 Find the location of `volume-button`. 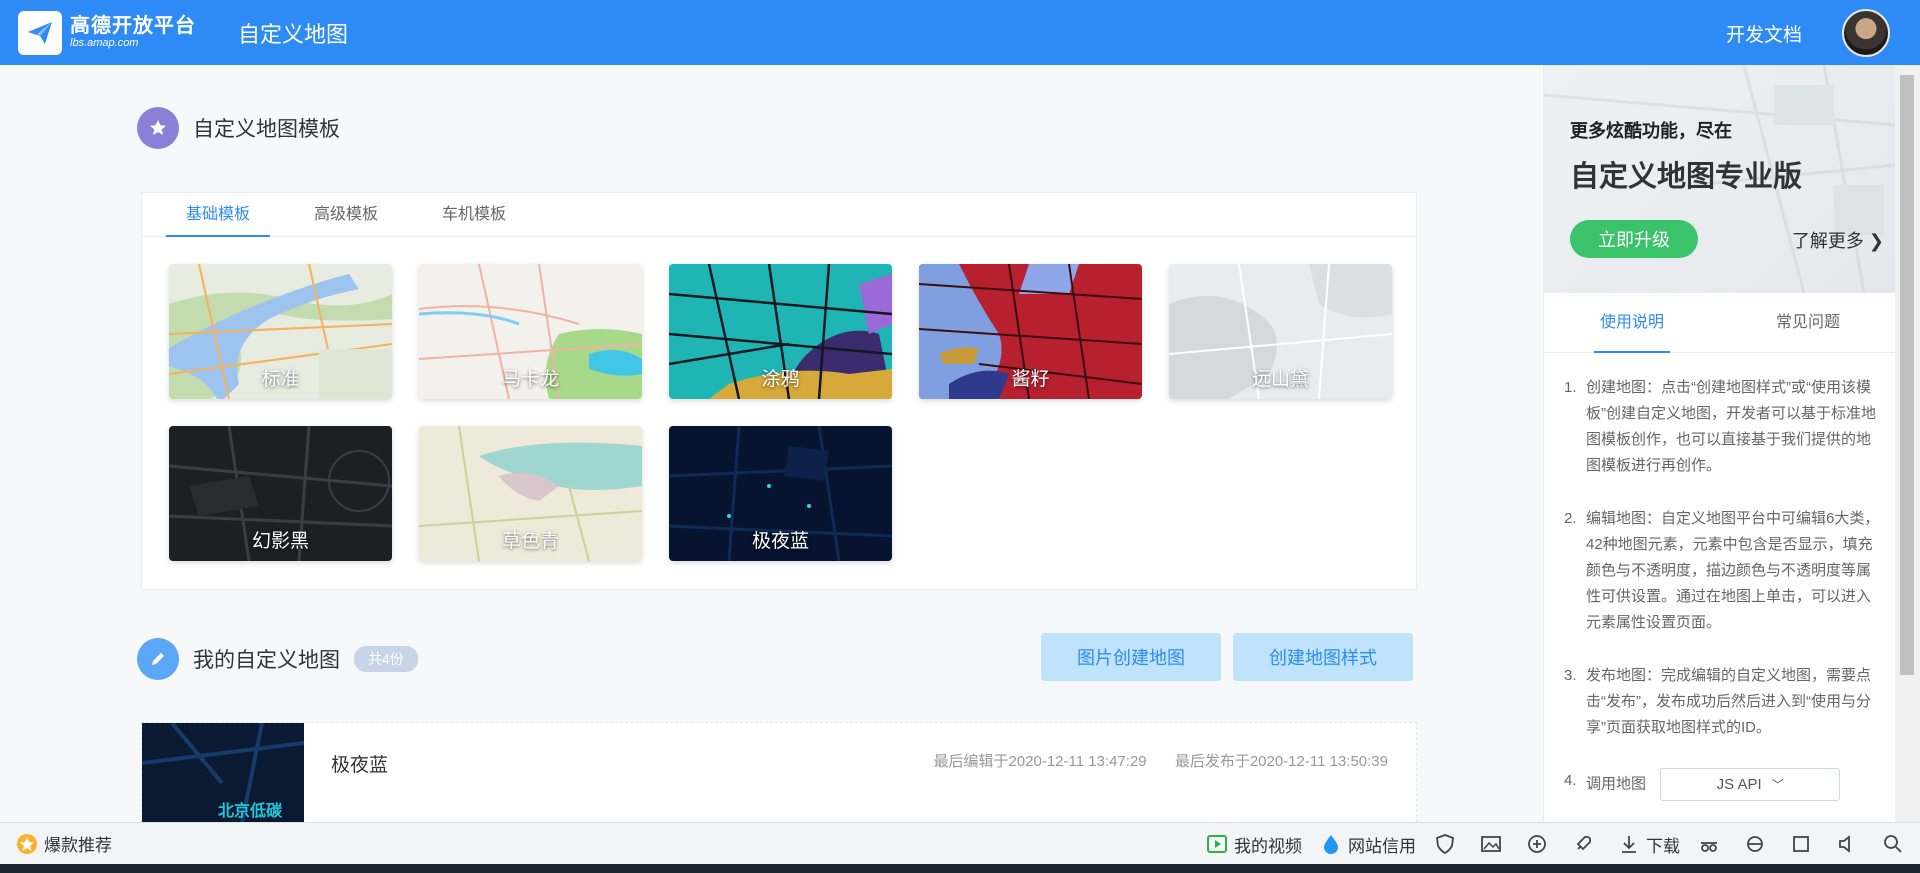

volume-button is located at coordinates (1850, 844).